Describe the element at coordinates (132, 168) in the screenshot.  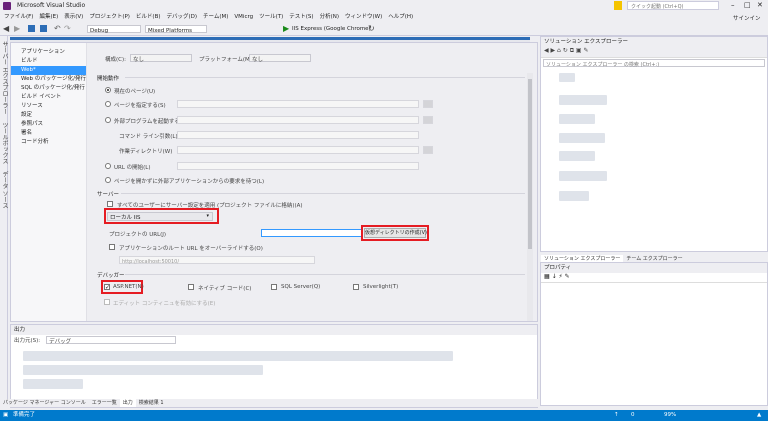
I see `label-start-url: URL の開始(L)` at that location.